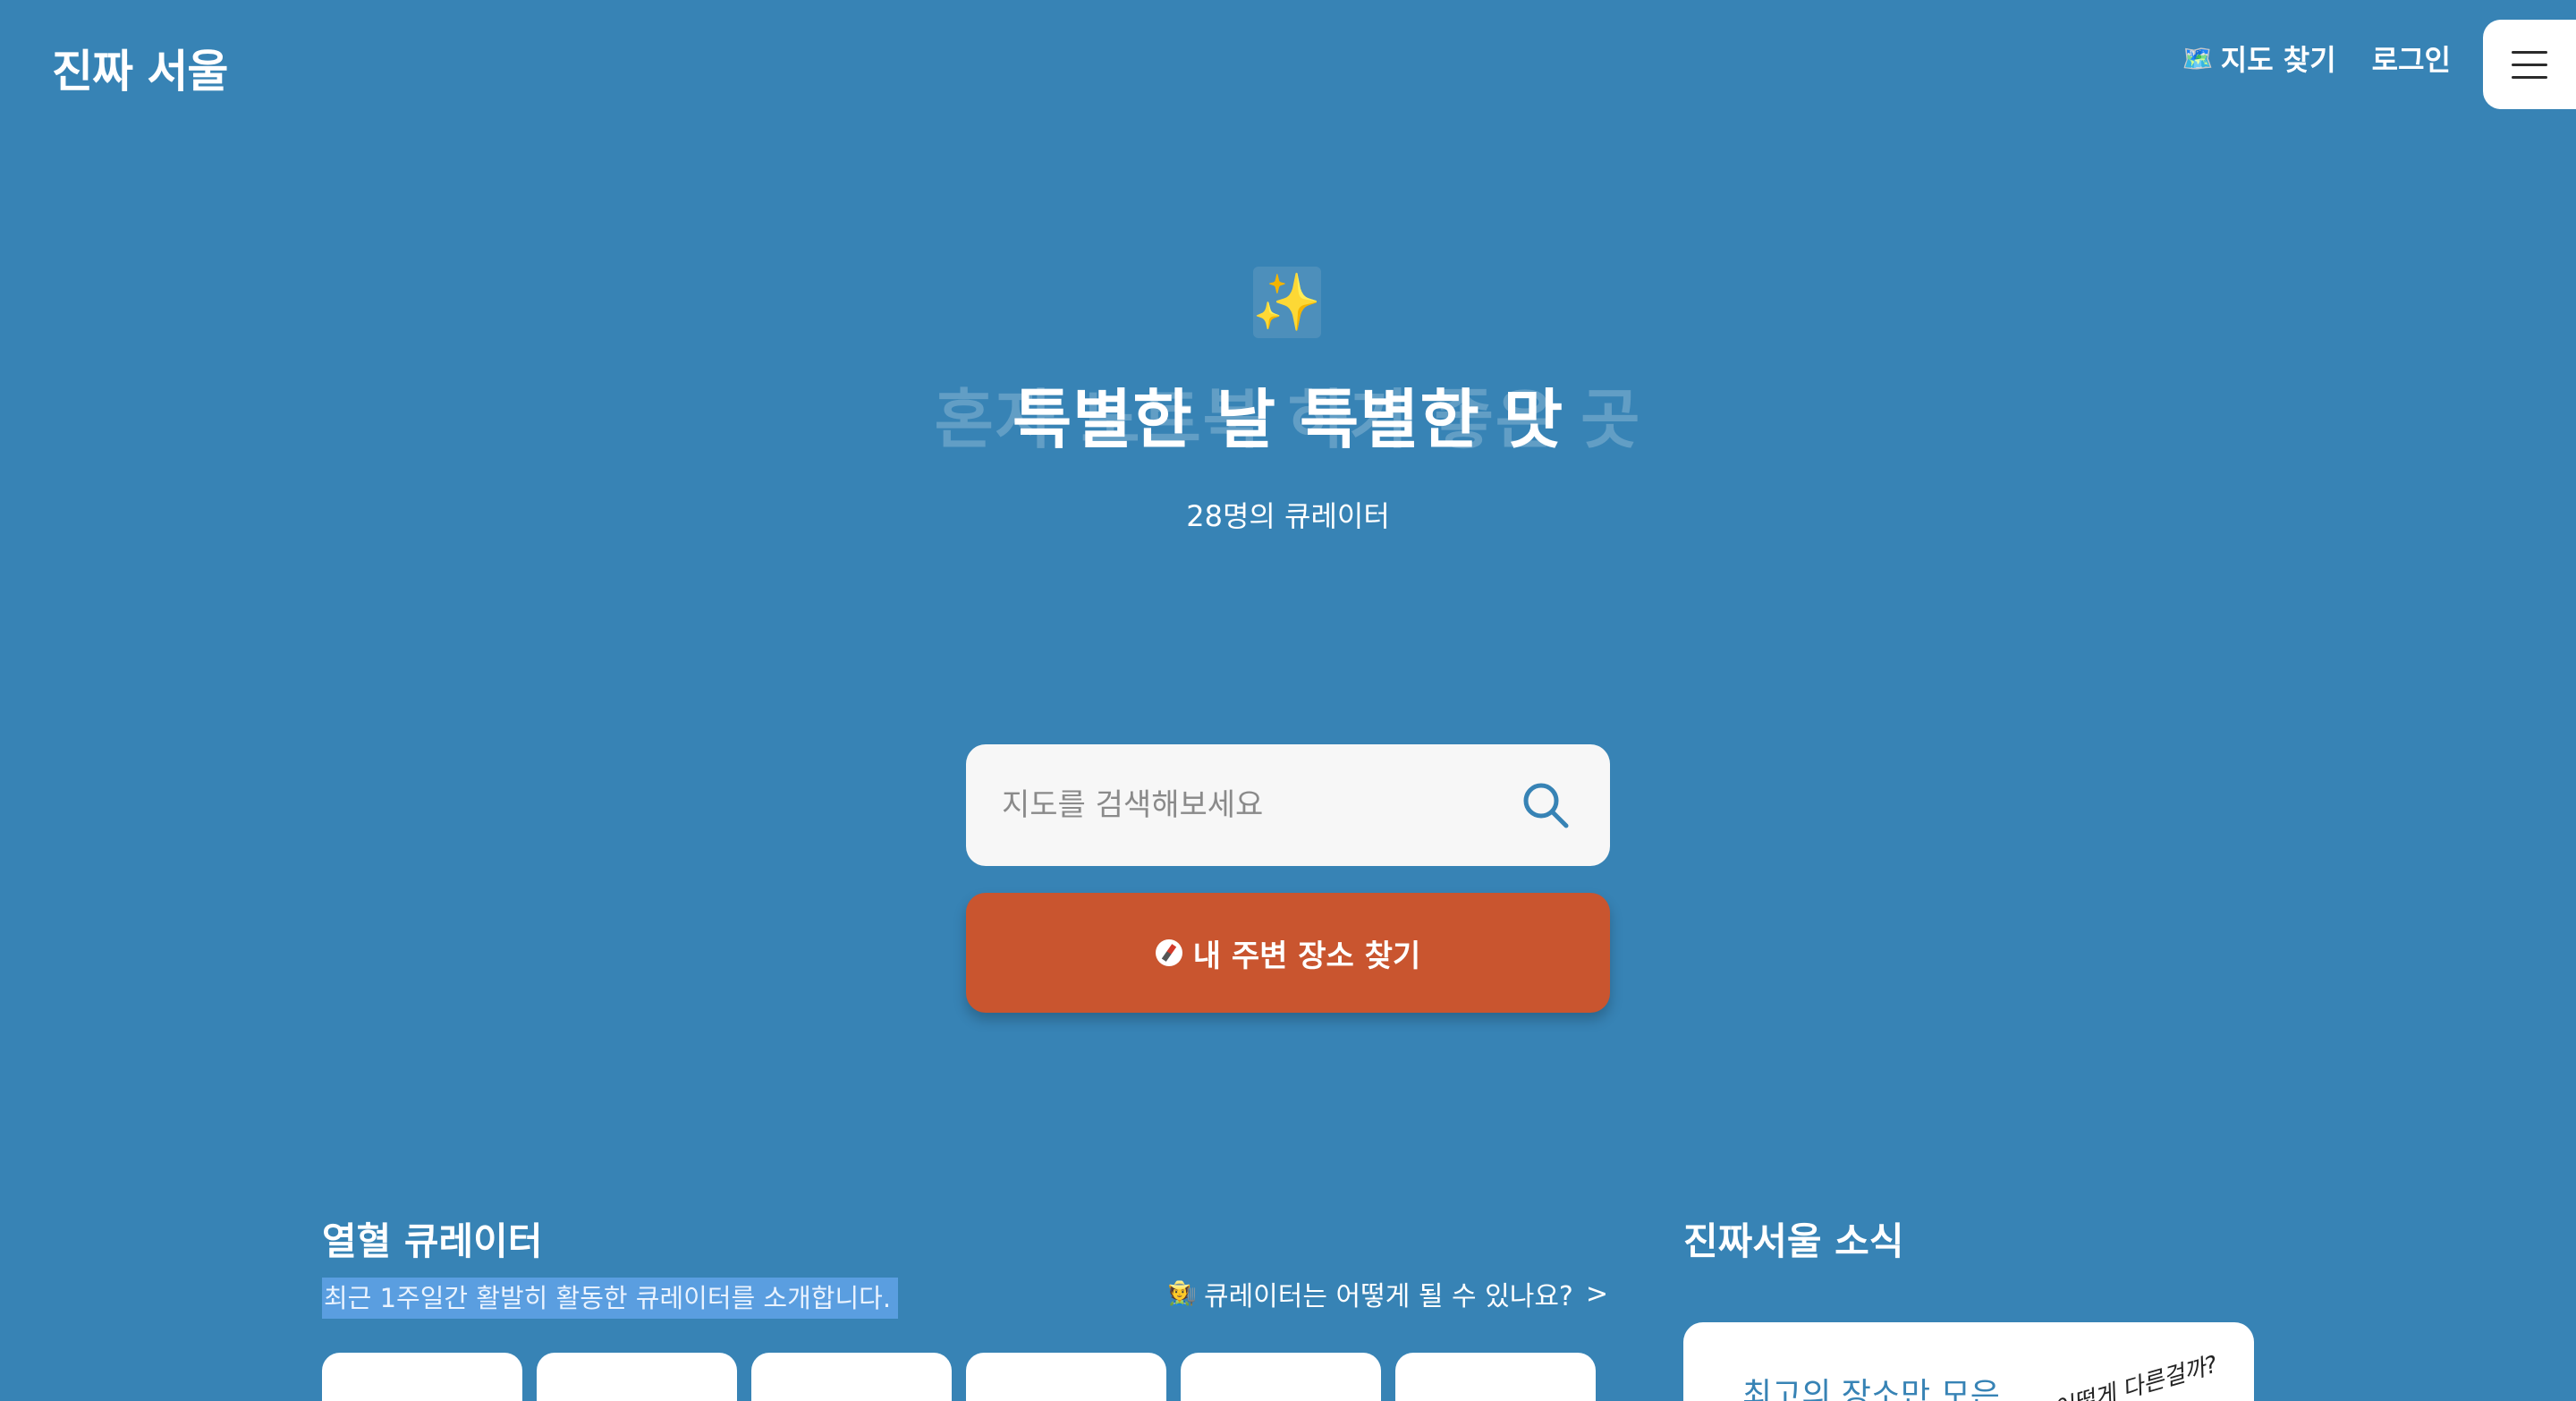 The width and height of the screenshot is (2576, 1401). What do you see at coordinates (1596, 1294) in the screenshot?
I see `chevron-right-icon: >` at bounding box center [1596, 1294].